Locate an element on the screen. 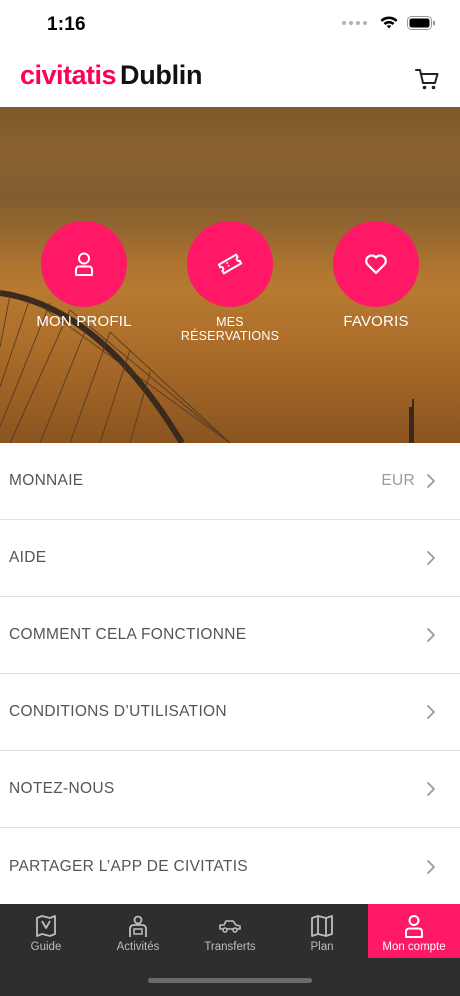 The image size is (460, 996). heart-icon is located at coordinates (376, 264).